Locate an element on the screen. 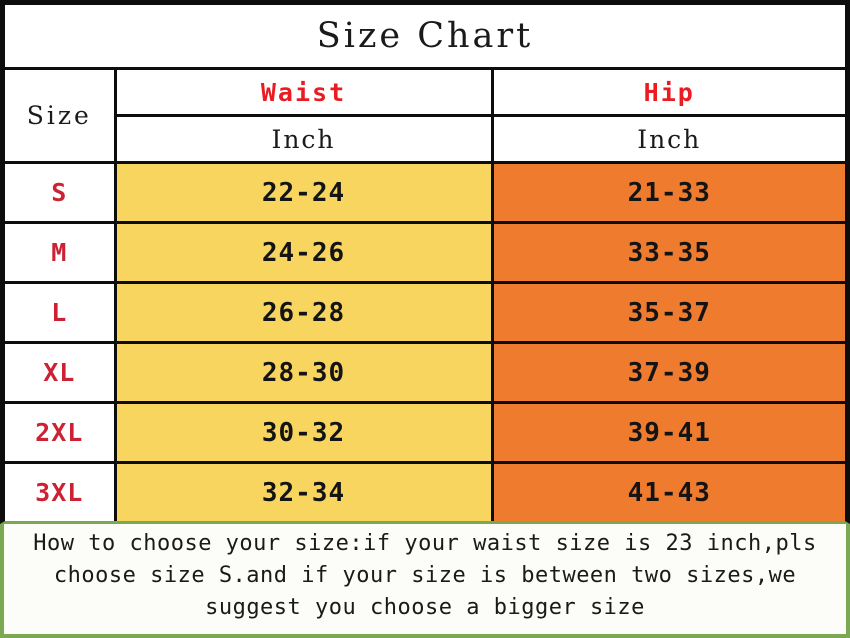  row-hip-cell: 39-41 is located at coordinates (668, 432).